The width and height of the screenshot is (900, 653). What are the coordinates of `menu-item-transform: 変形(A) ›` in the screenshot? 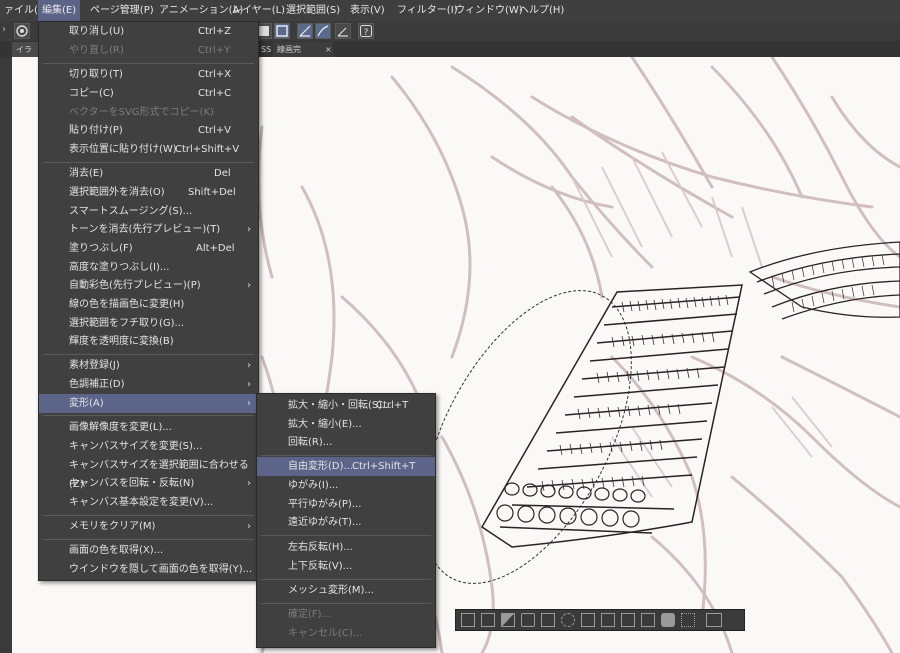 It's located at (148, 403).